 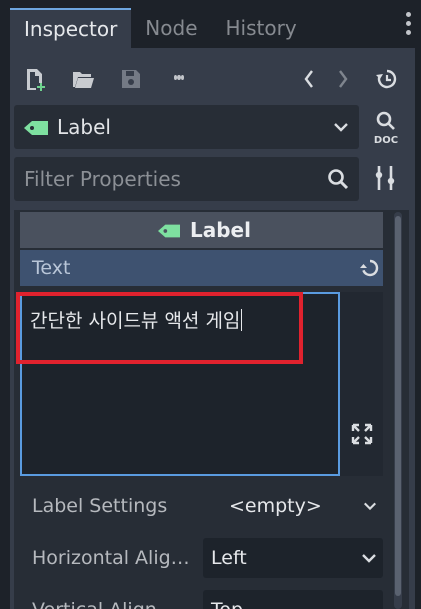 What do you see at coordinates (201, 598) in the screenshot?
I see `vertical-alignment-row: Vertical Align… Top` at bounding box center [201, 598].